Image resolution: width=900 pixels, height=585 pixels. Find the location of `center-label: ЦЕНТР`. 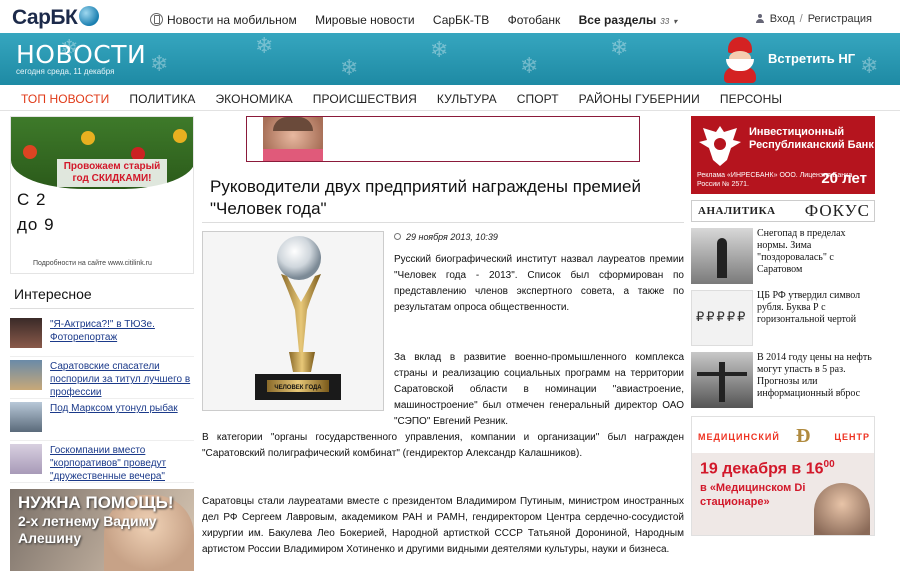

center-label: ЦЕНТР is located at coordinates (852, 437).